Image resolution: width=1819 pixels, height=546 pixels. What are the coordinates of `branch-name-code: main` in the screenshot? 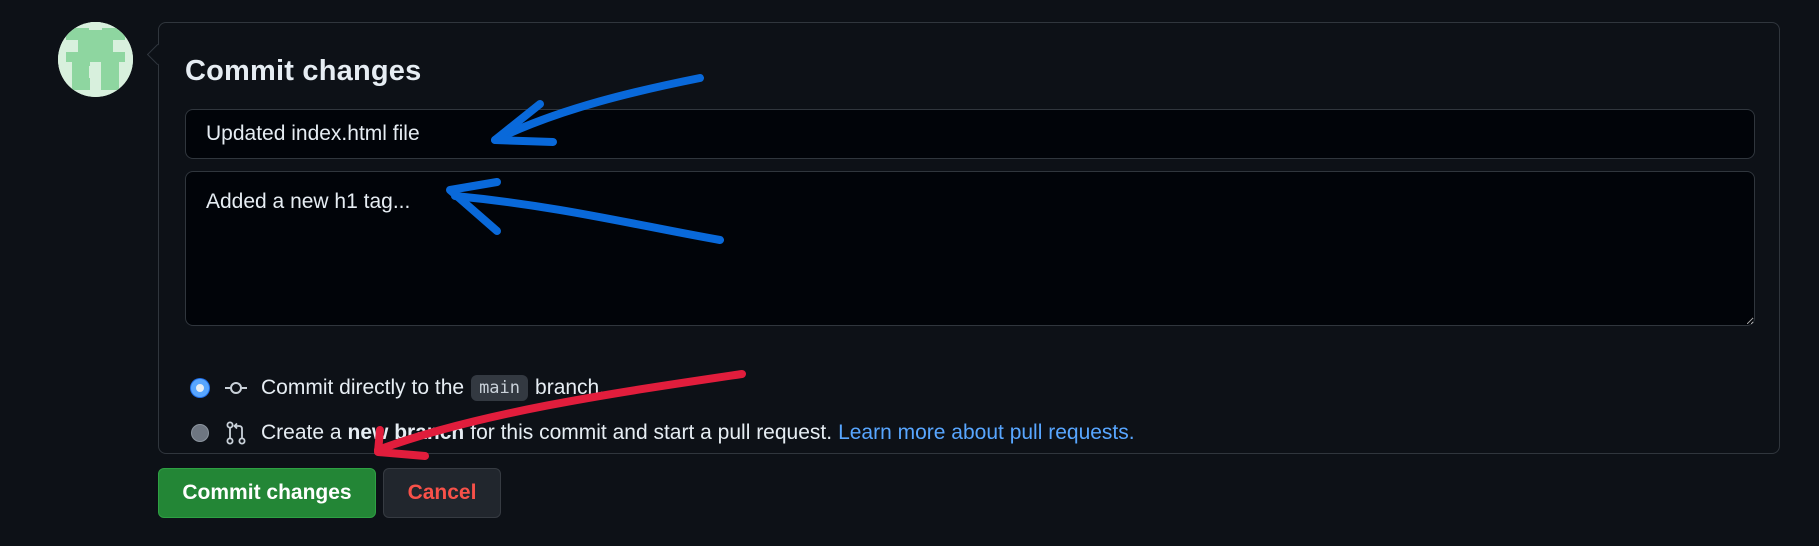 It's located at (500, 388).